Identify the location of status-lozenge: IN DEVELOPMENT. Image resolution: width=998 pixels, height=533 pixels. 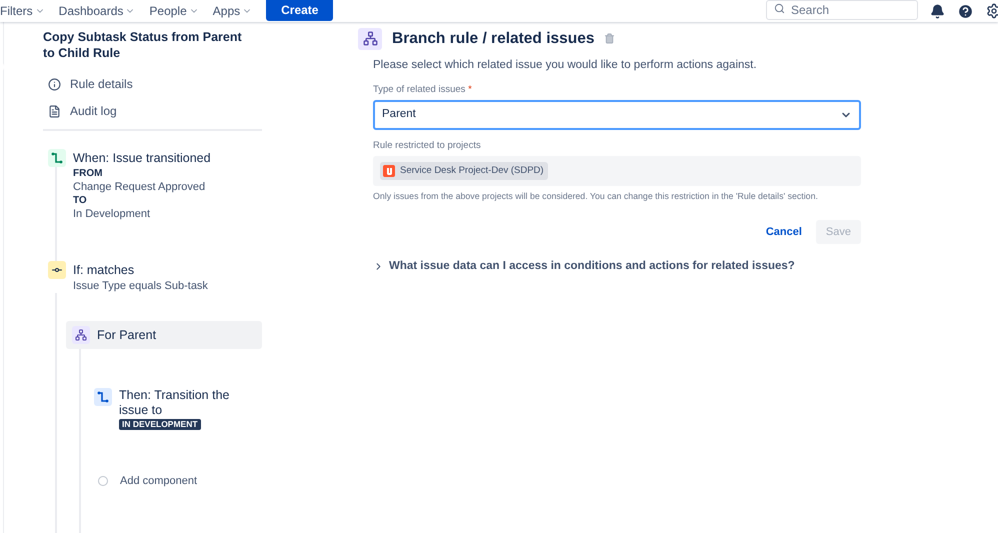
(160, 424).